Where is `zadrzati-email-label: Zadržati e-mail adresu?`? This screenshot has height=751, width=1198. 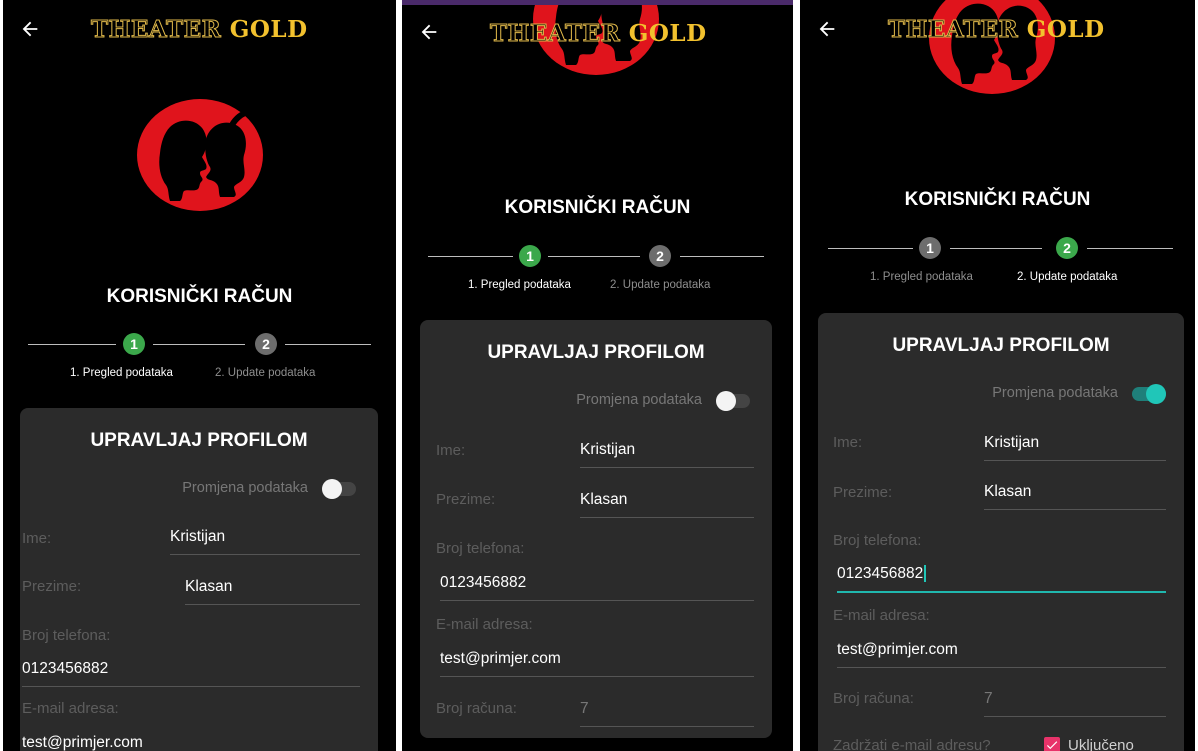
zadrzati-email-label: Zadržati e-mail adresu? is located at coordinates (912, 744).